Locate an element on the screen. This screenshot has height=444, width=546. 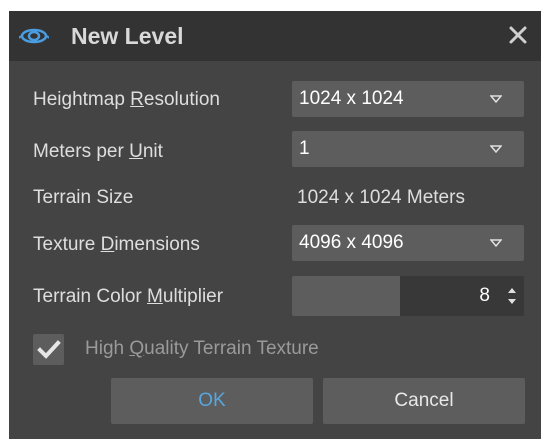
meters-per-unit-dropdown: 1 is located at coordinates (408, 149).